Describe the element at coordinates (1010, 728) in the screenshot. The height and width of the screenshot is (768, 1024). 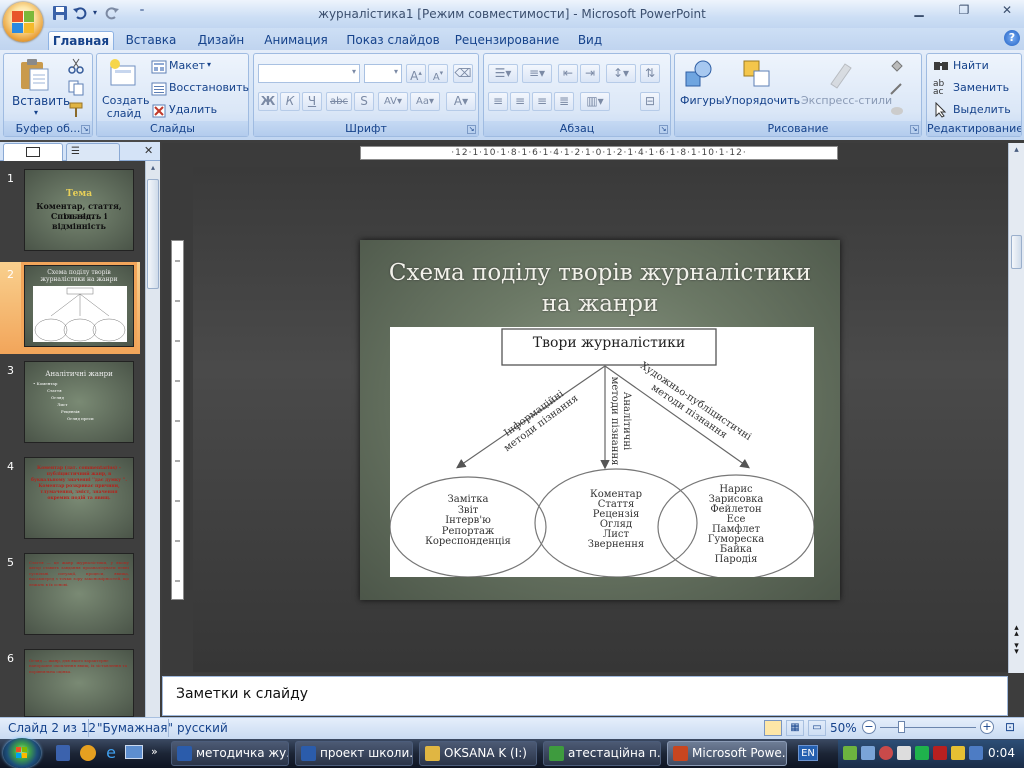
I see `fit-to-window-icon: ⊡` at that location.